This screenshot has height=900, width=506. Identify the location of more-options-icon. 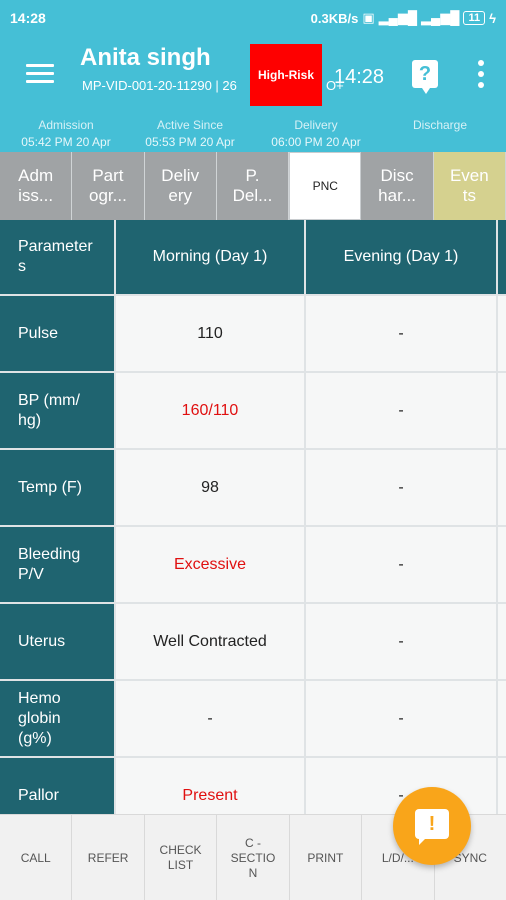
(482, 77).